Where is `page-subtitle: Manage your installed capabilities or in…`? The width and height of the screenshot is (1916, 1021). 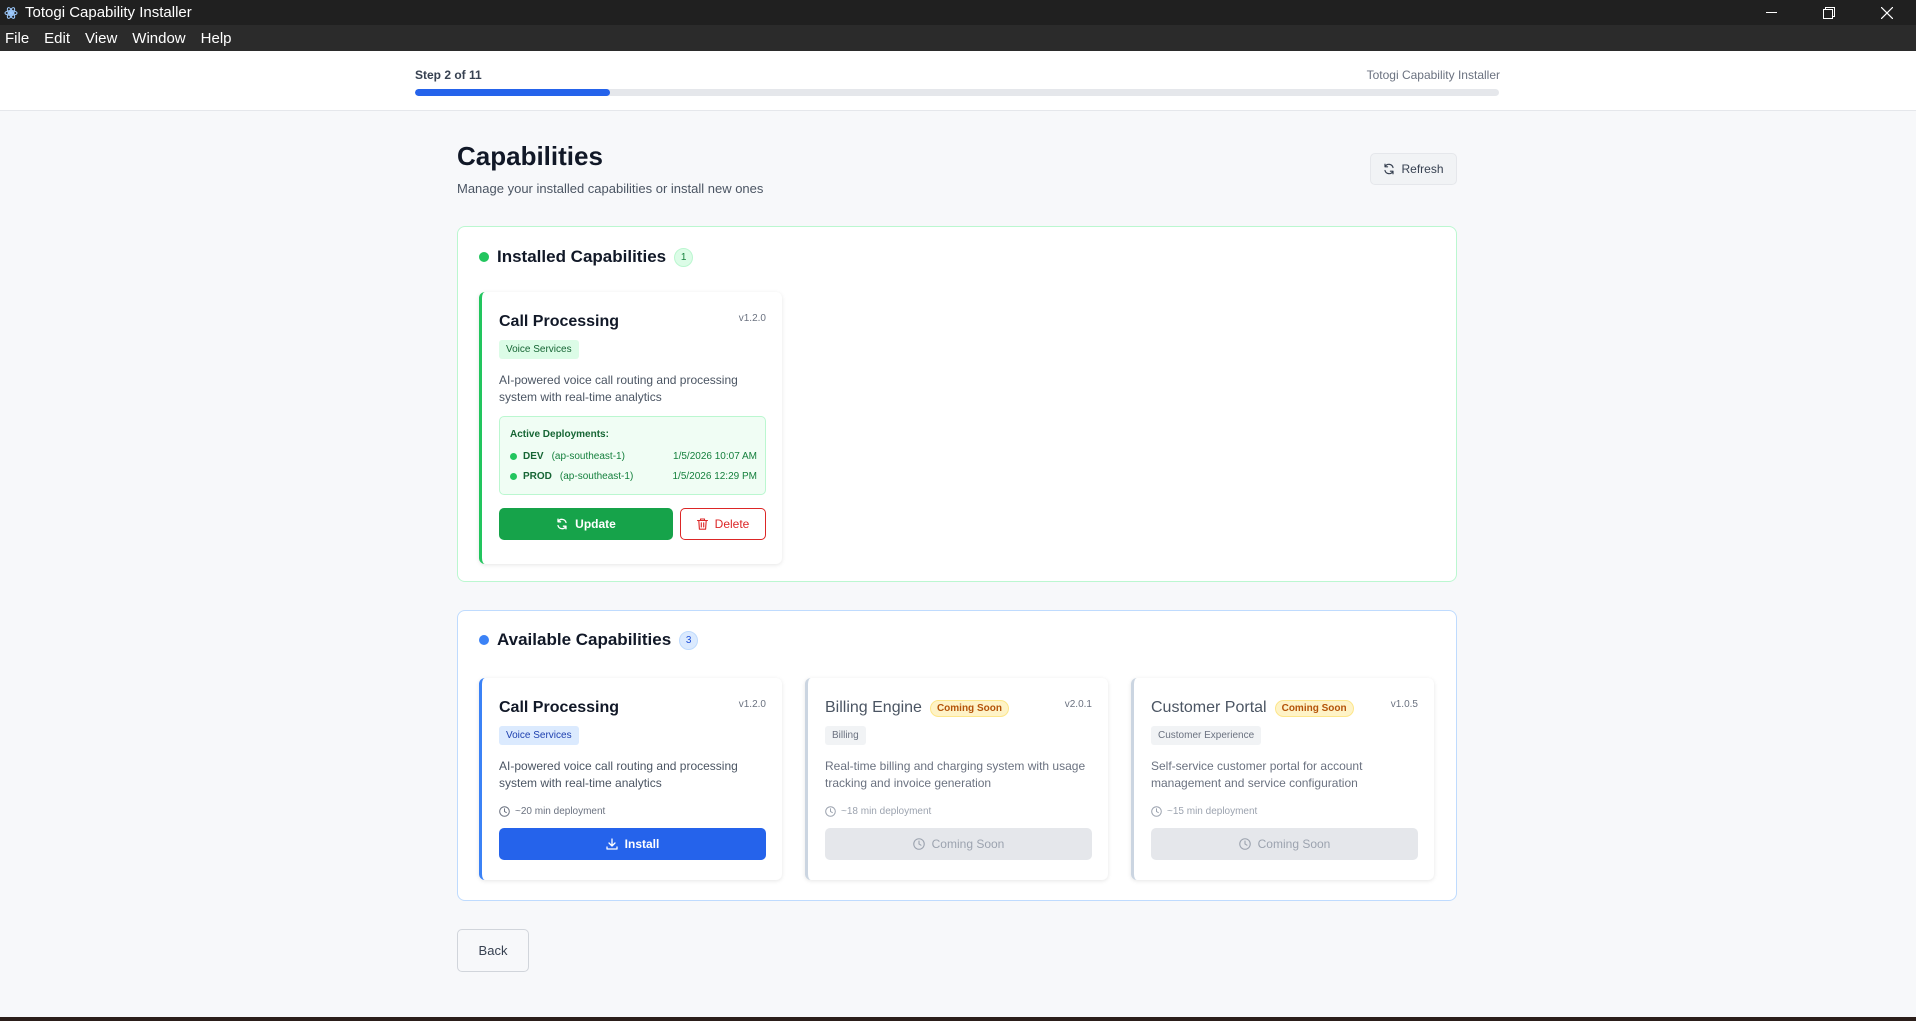
page-subtitle: Manage your installed capabilities or in… is located at coordinates (610, 188).